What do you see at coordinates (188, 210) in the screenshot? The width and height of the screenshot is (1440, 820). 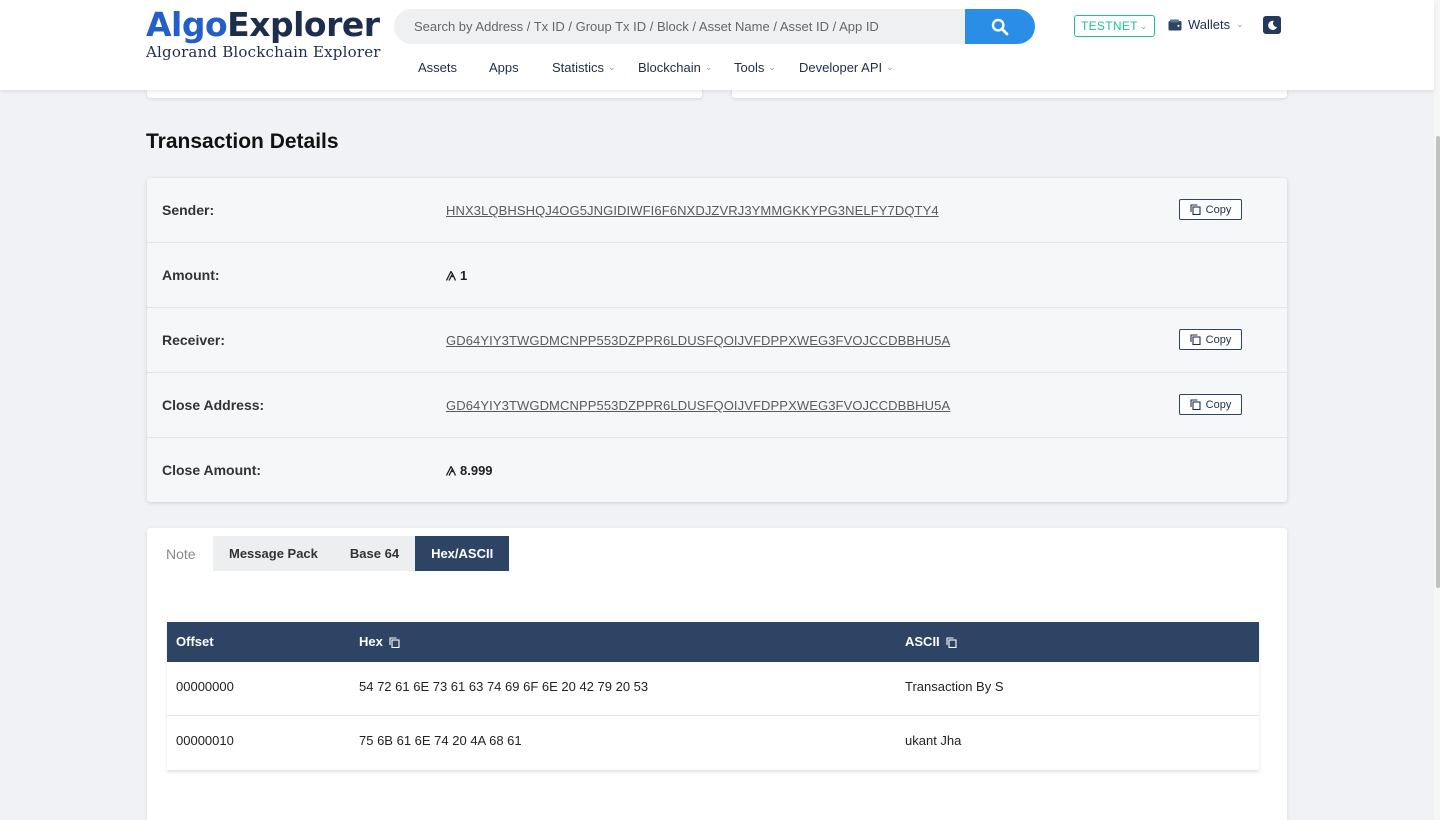 I see `detail-label: Sender:` at bounding box center [188, 210].